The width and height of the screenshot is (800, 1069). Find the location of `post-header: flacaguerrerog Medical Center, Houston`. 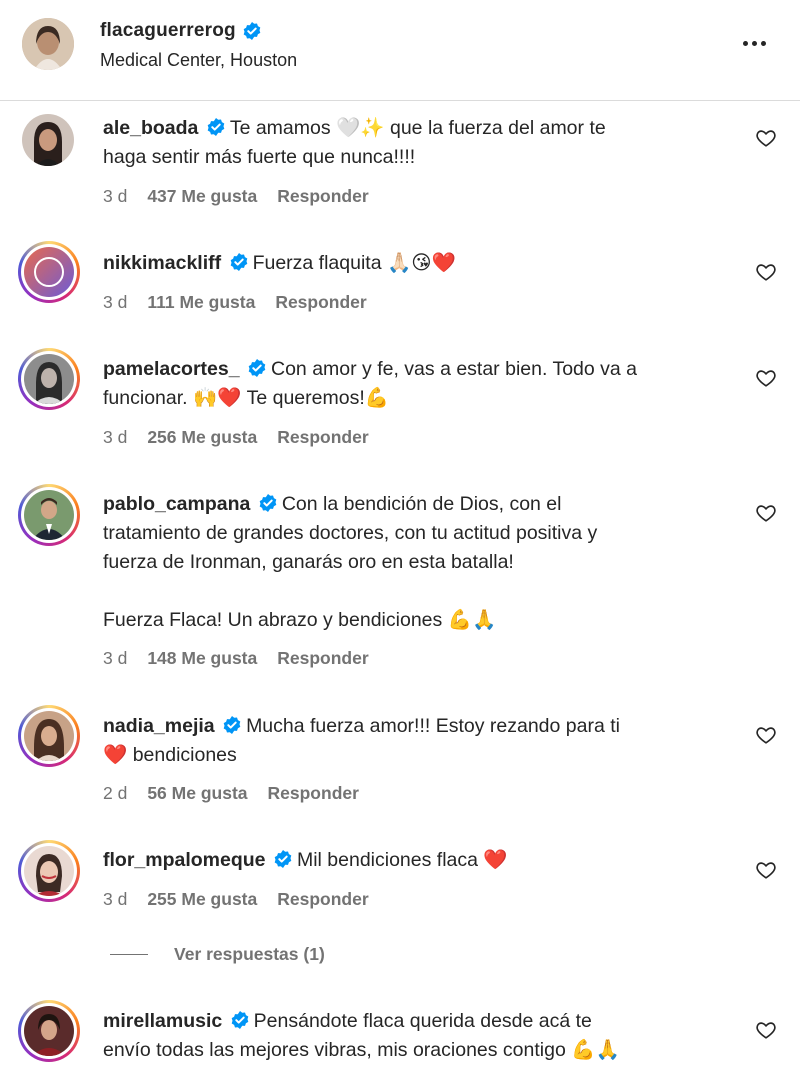

post-header: flacaguerrerog Medical Center, Houston is located at coordinates (400, 50).